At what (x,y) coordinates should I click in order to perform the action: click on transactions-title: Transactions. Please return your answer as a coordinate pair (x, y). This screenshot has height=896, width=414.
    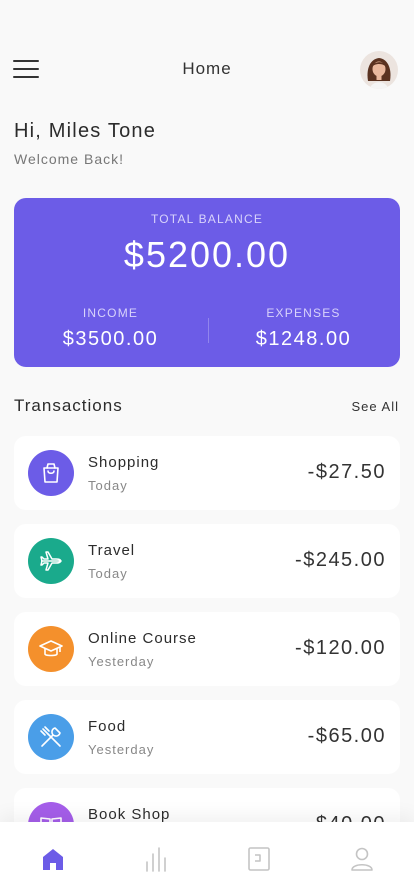
    Looking at the image, I should click on (68, 405).